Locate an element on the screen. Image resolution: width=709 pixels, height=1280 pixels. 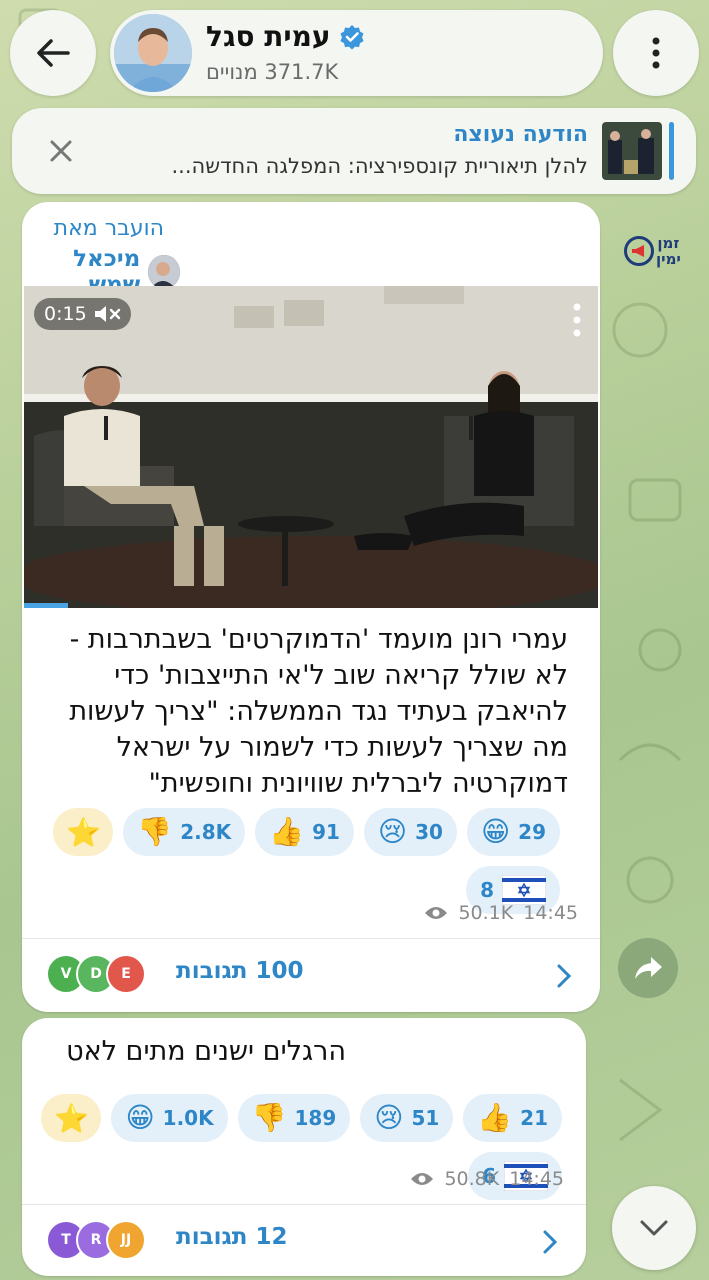
reaction-count: 30 is located at coordinates (429, 832).